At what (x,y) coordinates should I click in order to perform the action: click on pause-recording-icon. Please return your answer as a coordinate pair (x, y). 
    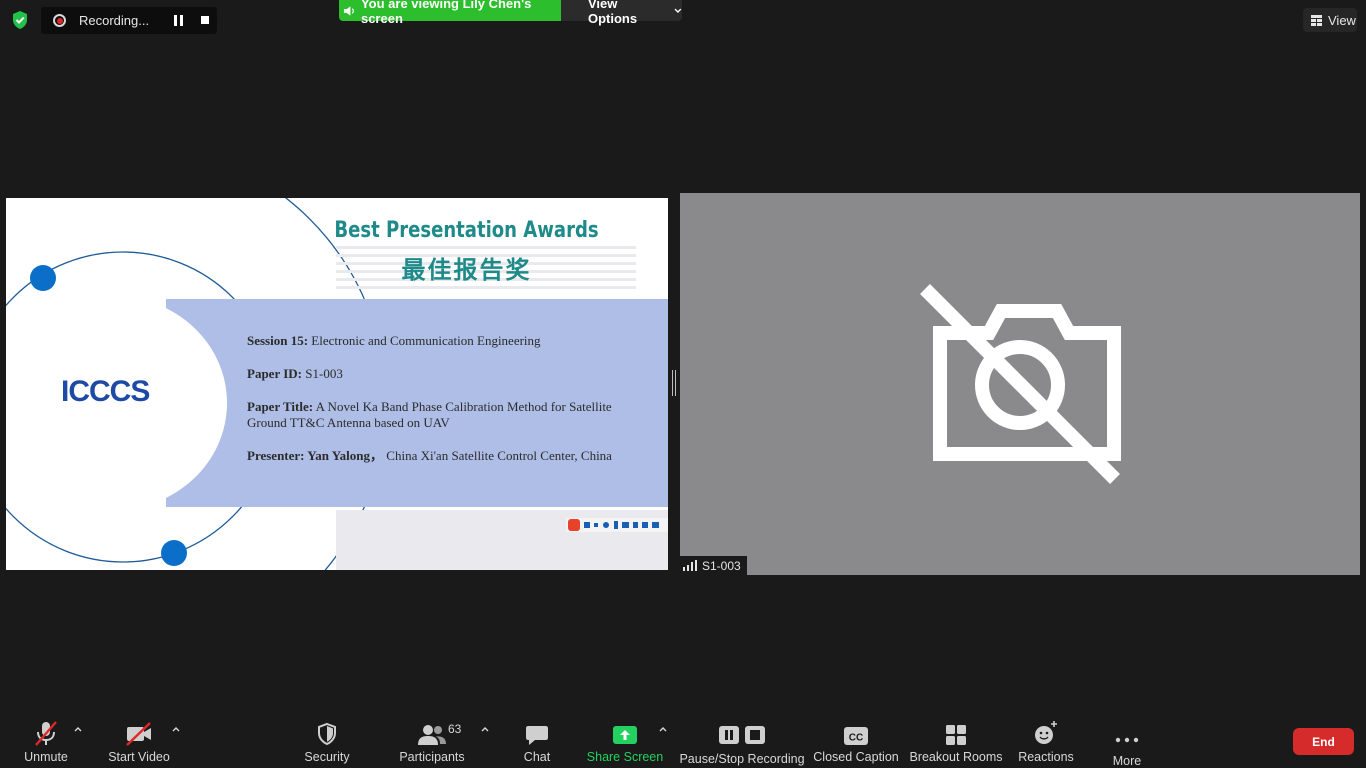
    Looking at the image, I should click on (179, 20).